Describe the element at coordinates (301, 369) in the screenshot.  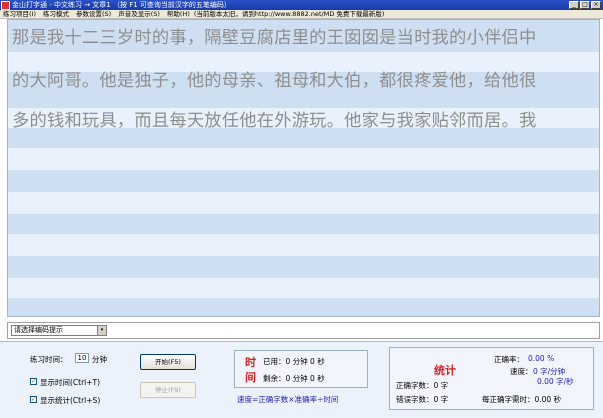
I see `timer-box: 时 间 已用：0 分钟 0 秒 剩余：0 分钟 0 秒` at that location.